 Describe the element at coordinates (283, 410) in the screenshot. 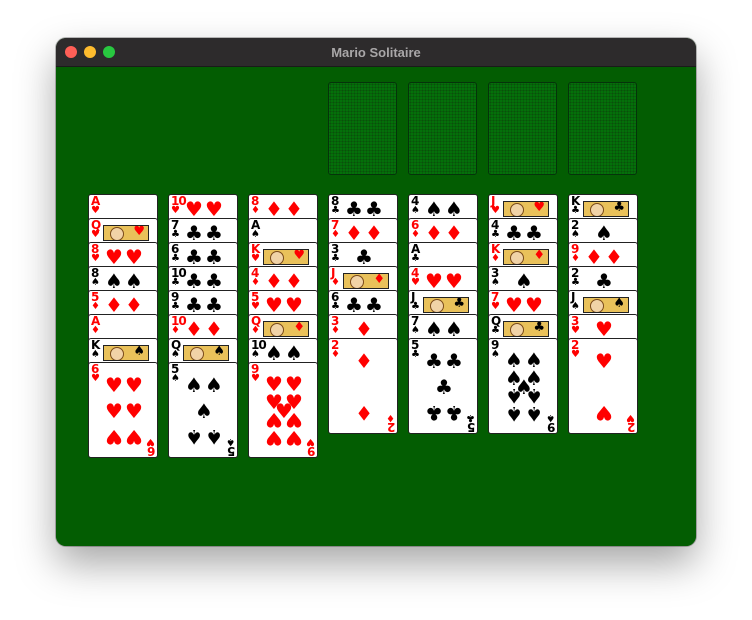

I see `card-col3-8: 9 ♥ 9 ♥ ♥ ♥ ♥ ♥ ♥ ♥ ♥ ♥ ♥` at that location.